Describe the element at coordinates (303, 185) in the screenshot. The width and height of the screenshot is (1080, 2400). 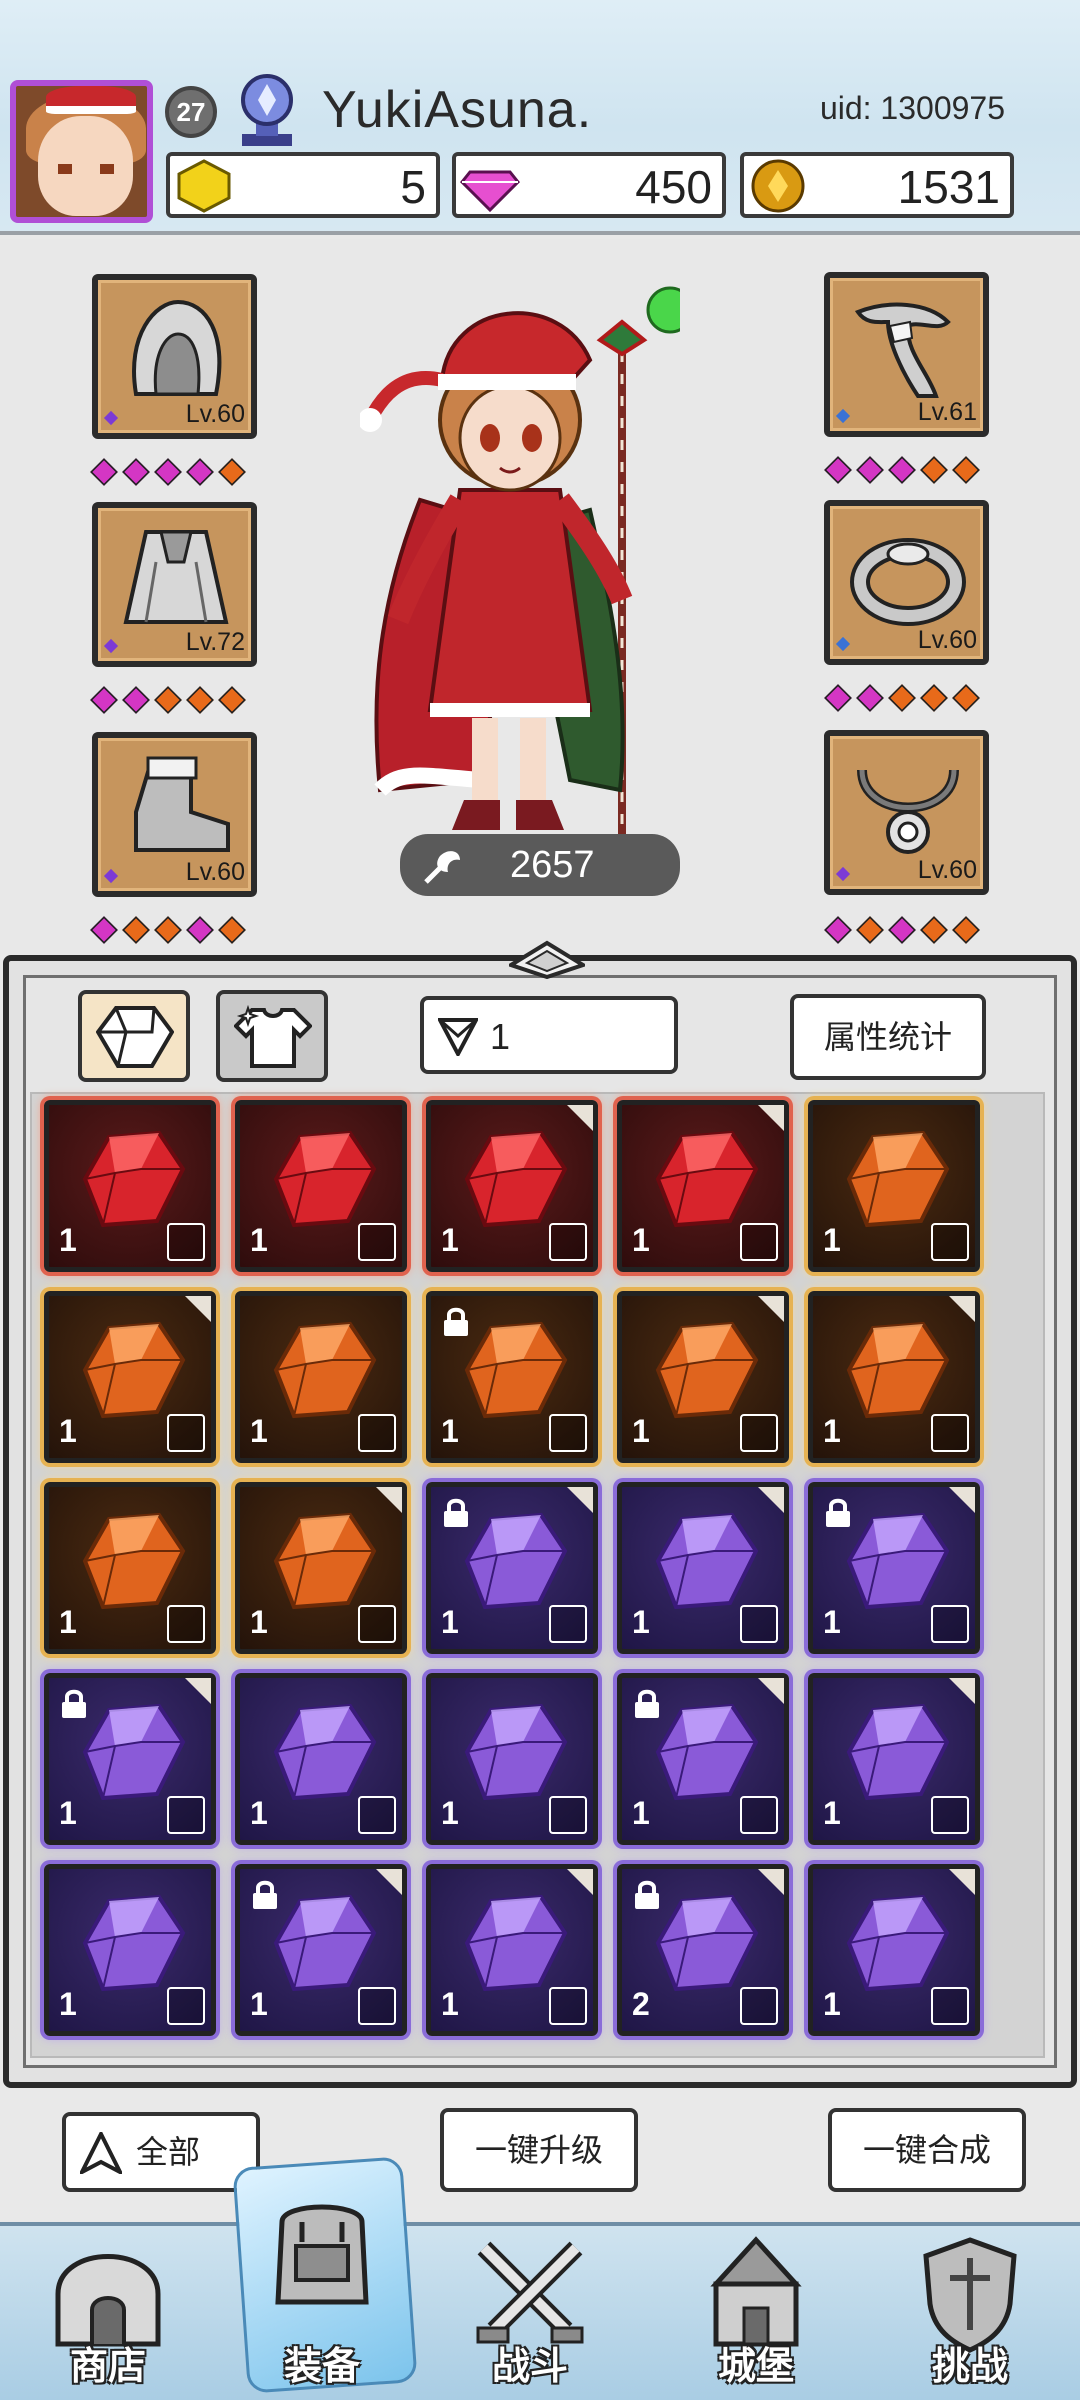
I see `currency-gold-gem: 5` at that location.